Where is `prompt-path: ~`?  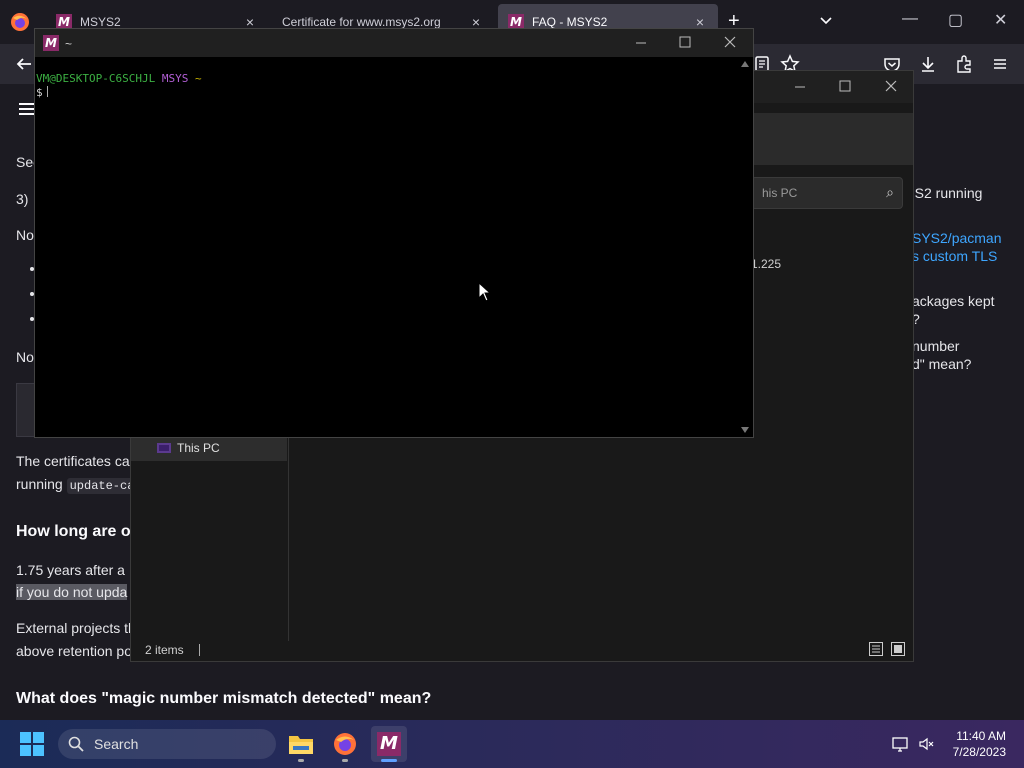 prompt-path: ~ is located at coordinates (198, 78).